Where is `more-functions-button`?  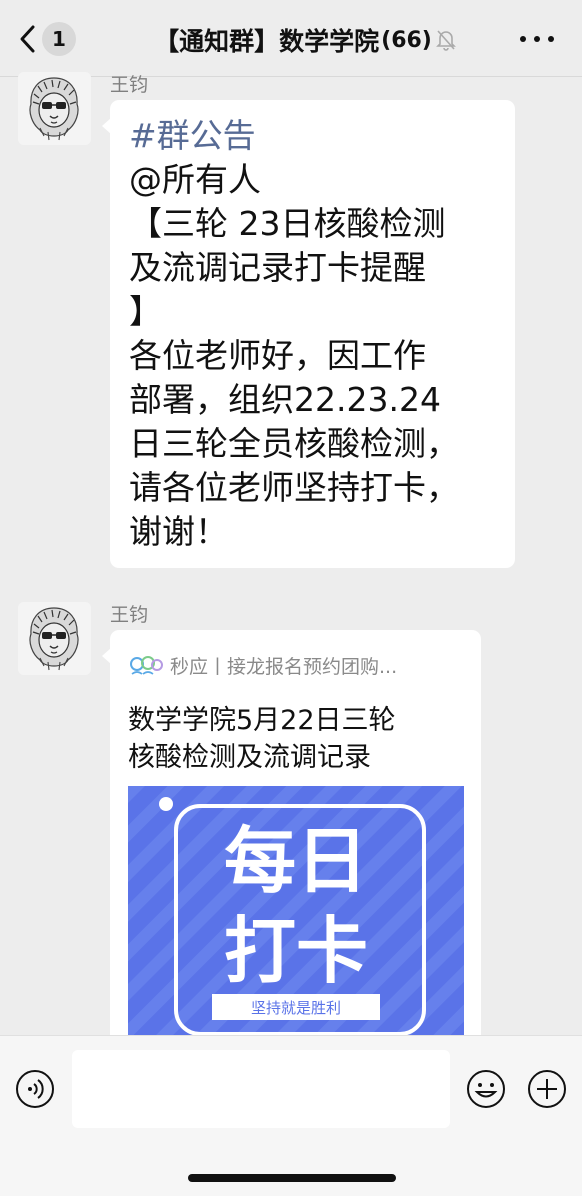 more-functions-button is located at coordinates (547, 1089).